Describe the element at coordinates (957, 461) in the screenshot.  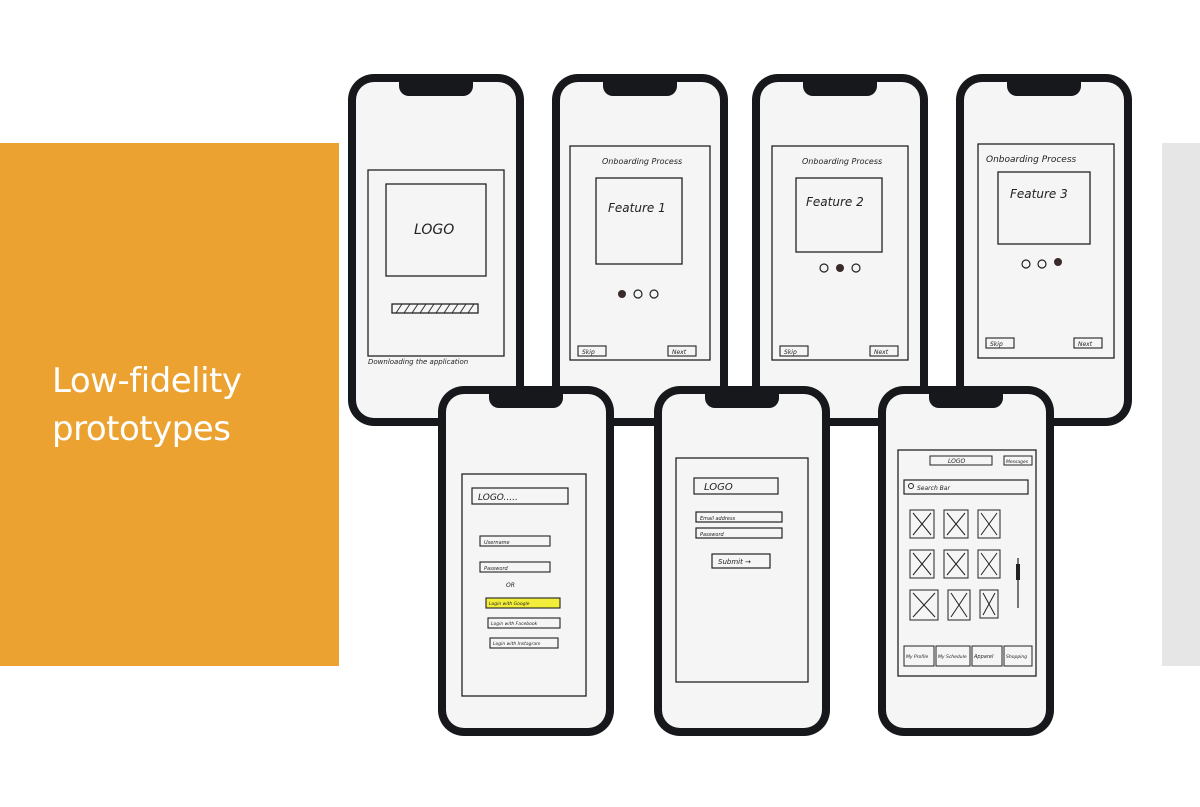
I see `home-logo: LOGO` at that location.